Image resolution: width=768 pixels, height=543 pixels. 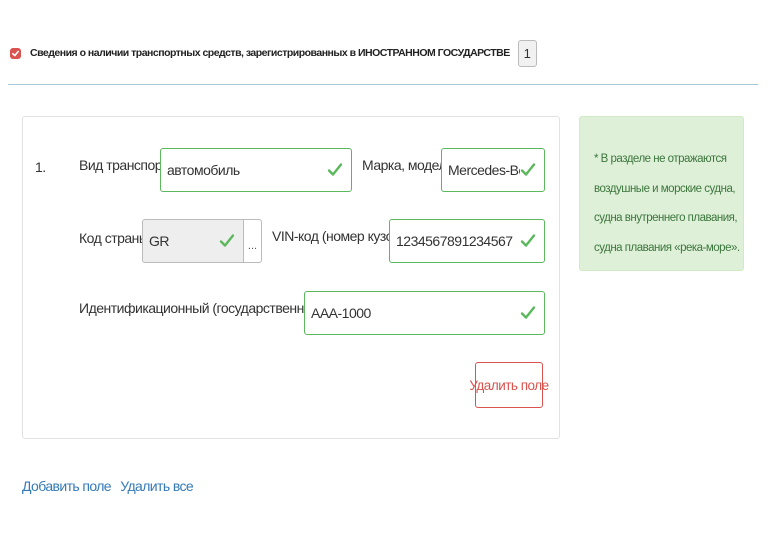 What do you see at coordinates (159, 241) in the screenshot?
I see `country-code-value: GR` at bounding box center [159, 241].